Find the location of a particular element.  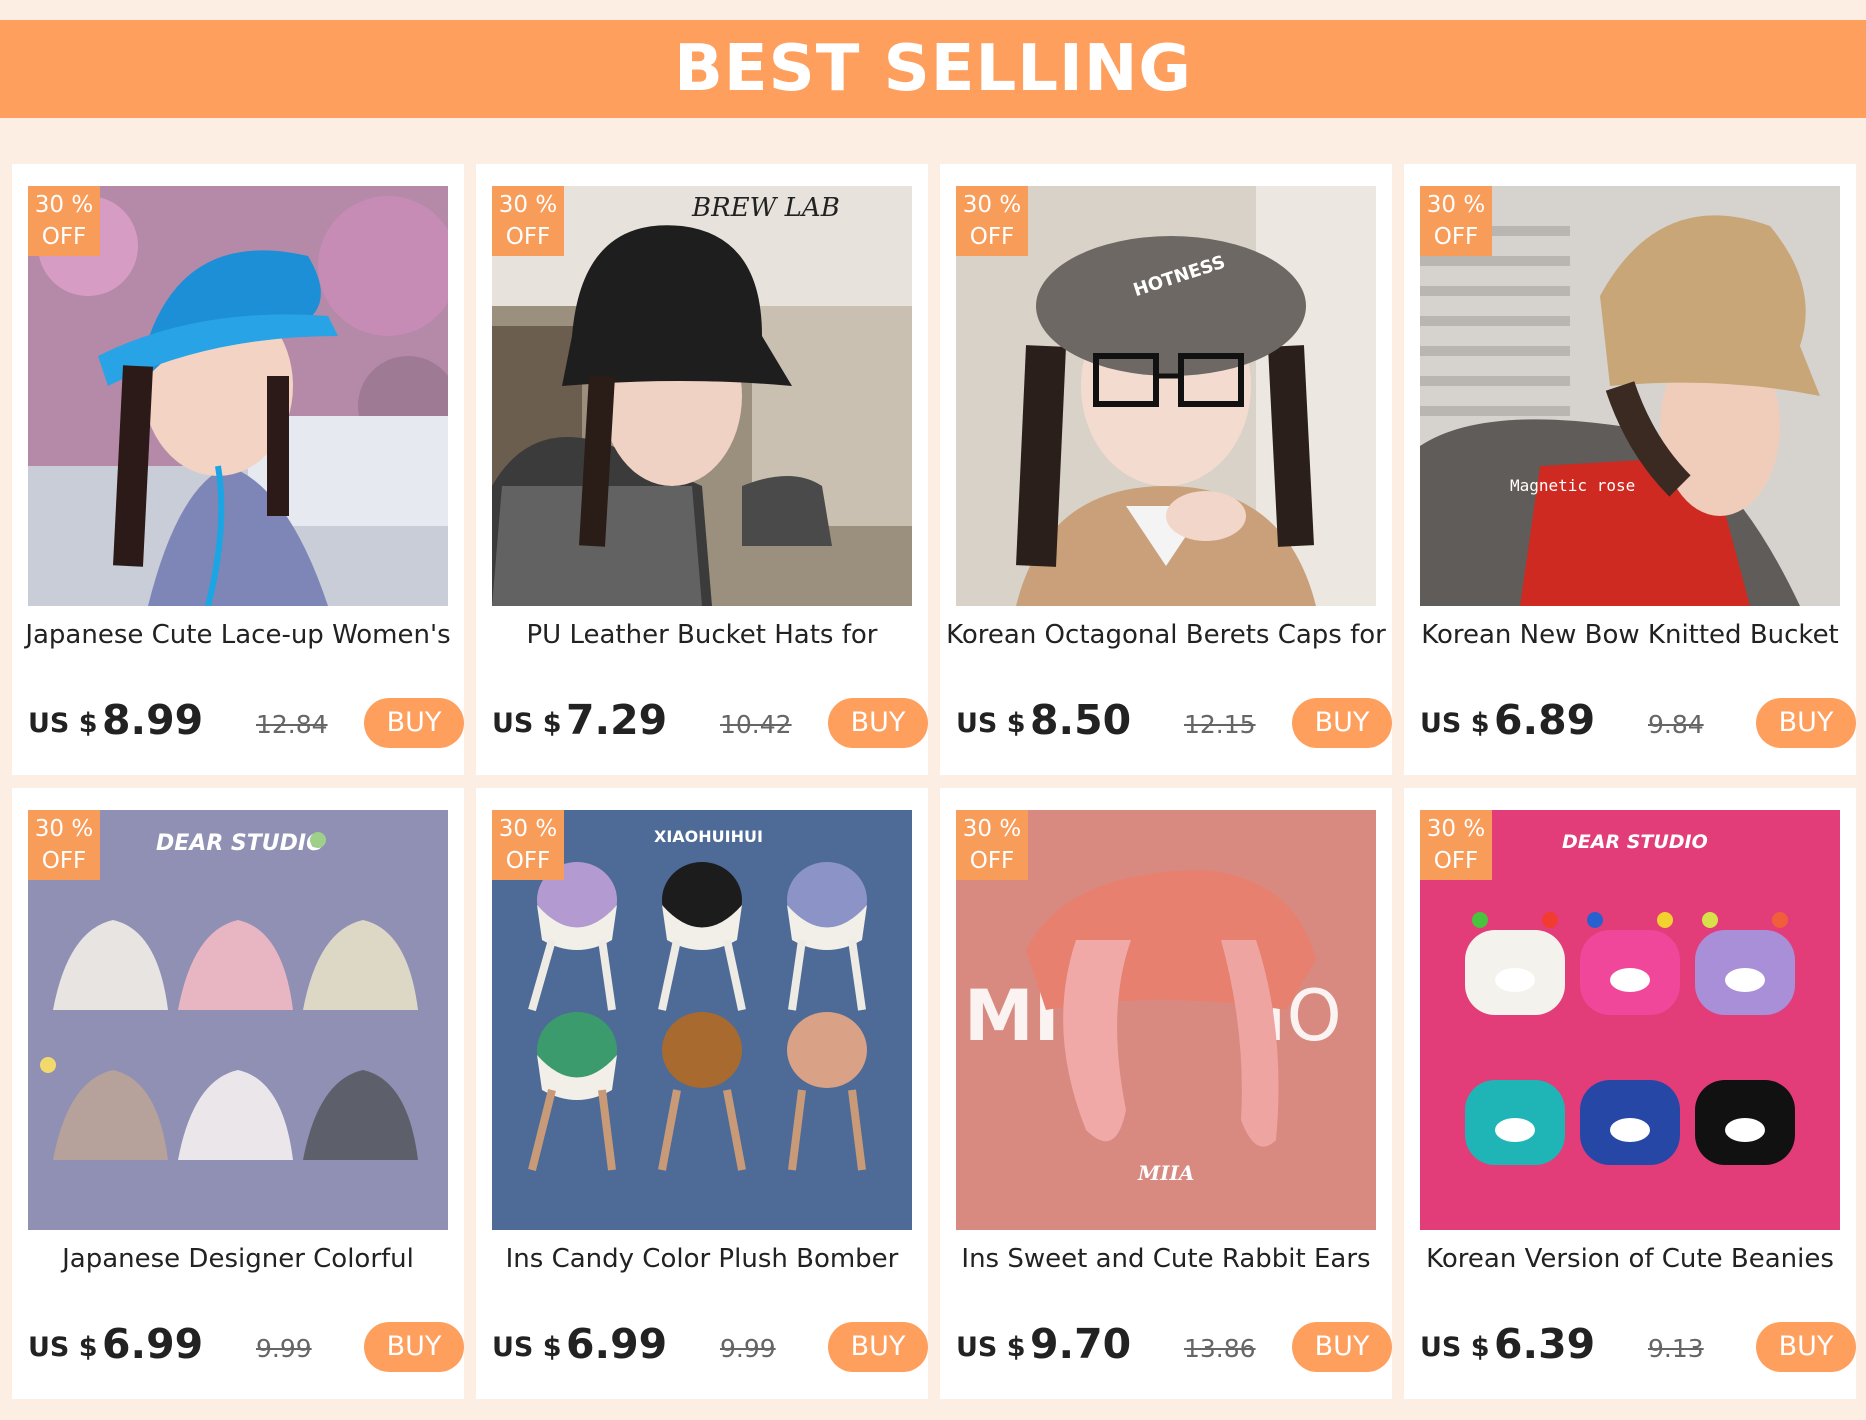

original-price: 9.13 is located at coordinates (1676, 1348).